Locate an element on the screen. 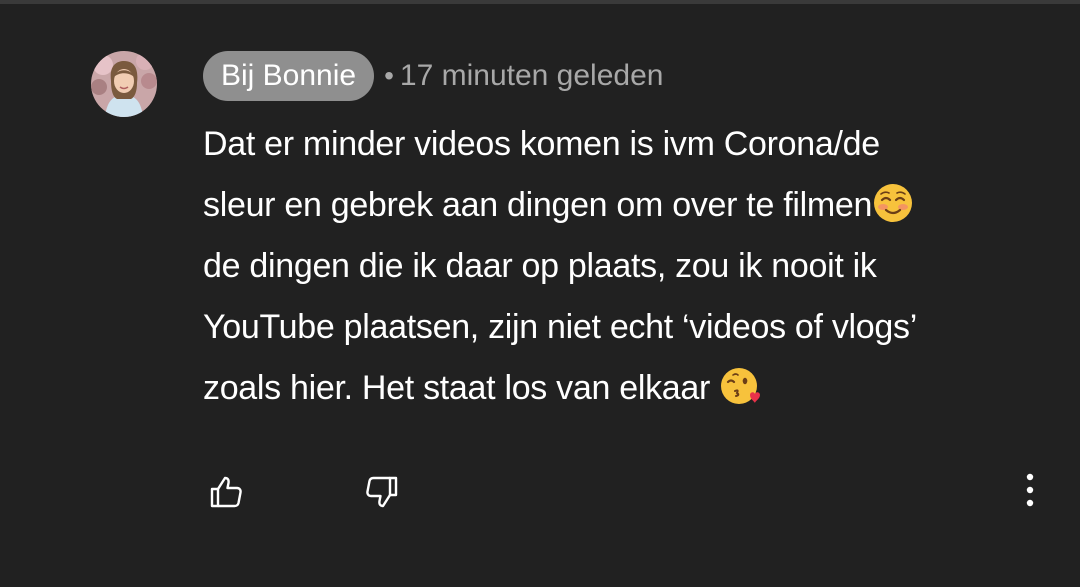 Image resolution: width=1080 pixels, height=587 pixels. avatar-image is located at coordinates (124, 84).